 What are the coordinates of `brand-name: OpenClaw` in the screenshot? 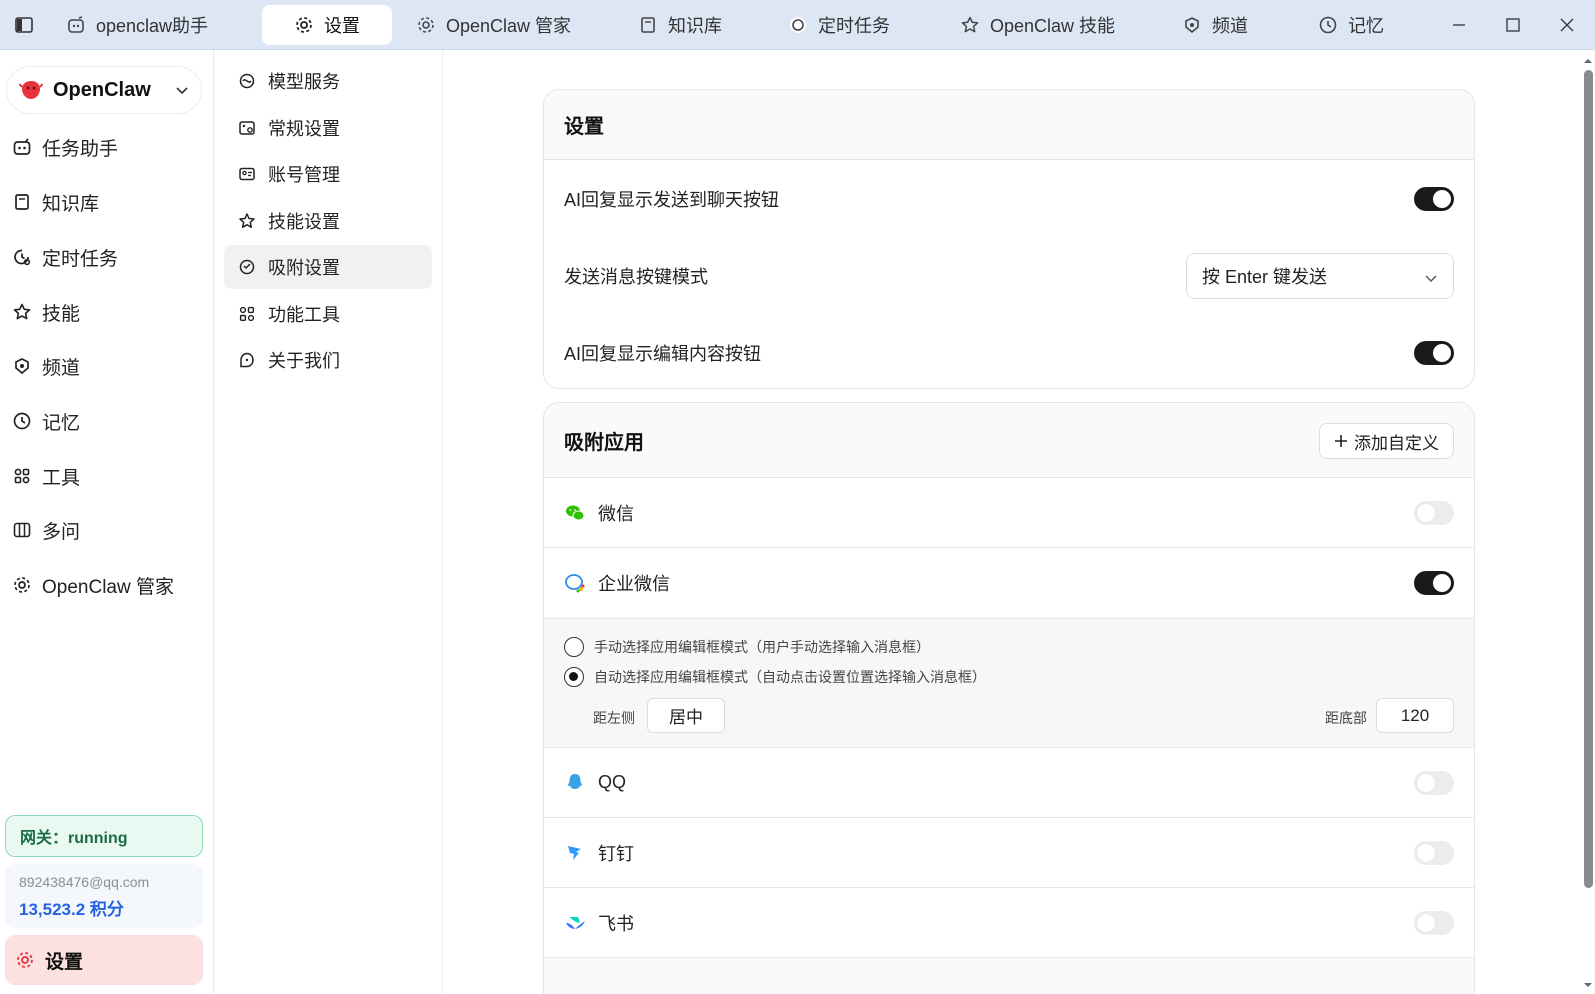 It's located at (102, 89).